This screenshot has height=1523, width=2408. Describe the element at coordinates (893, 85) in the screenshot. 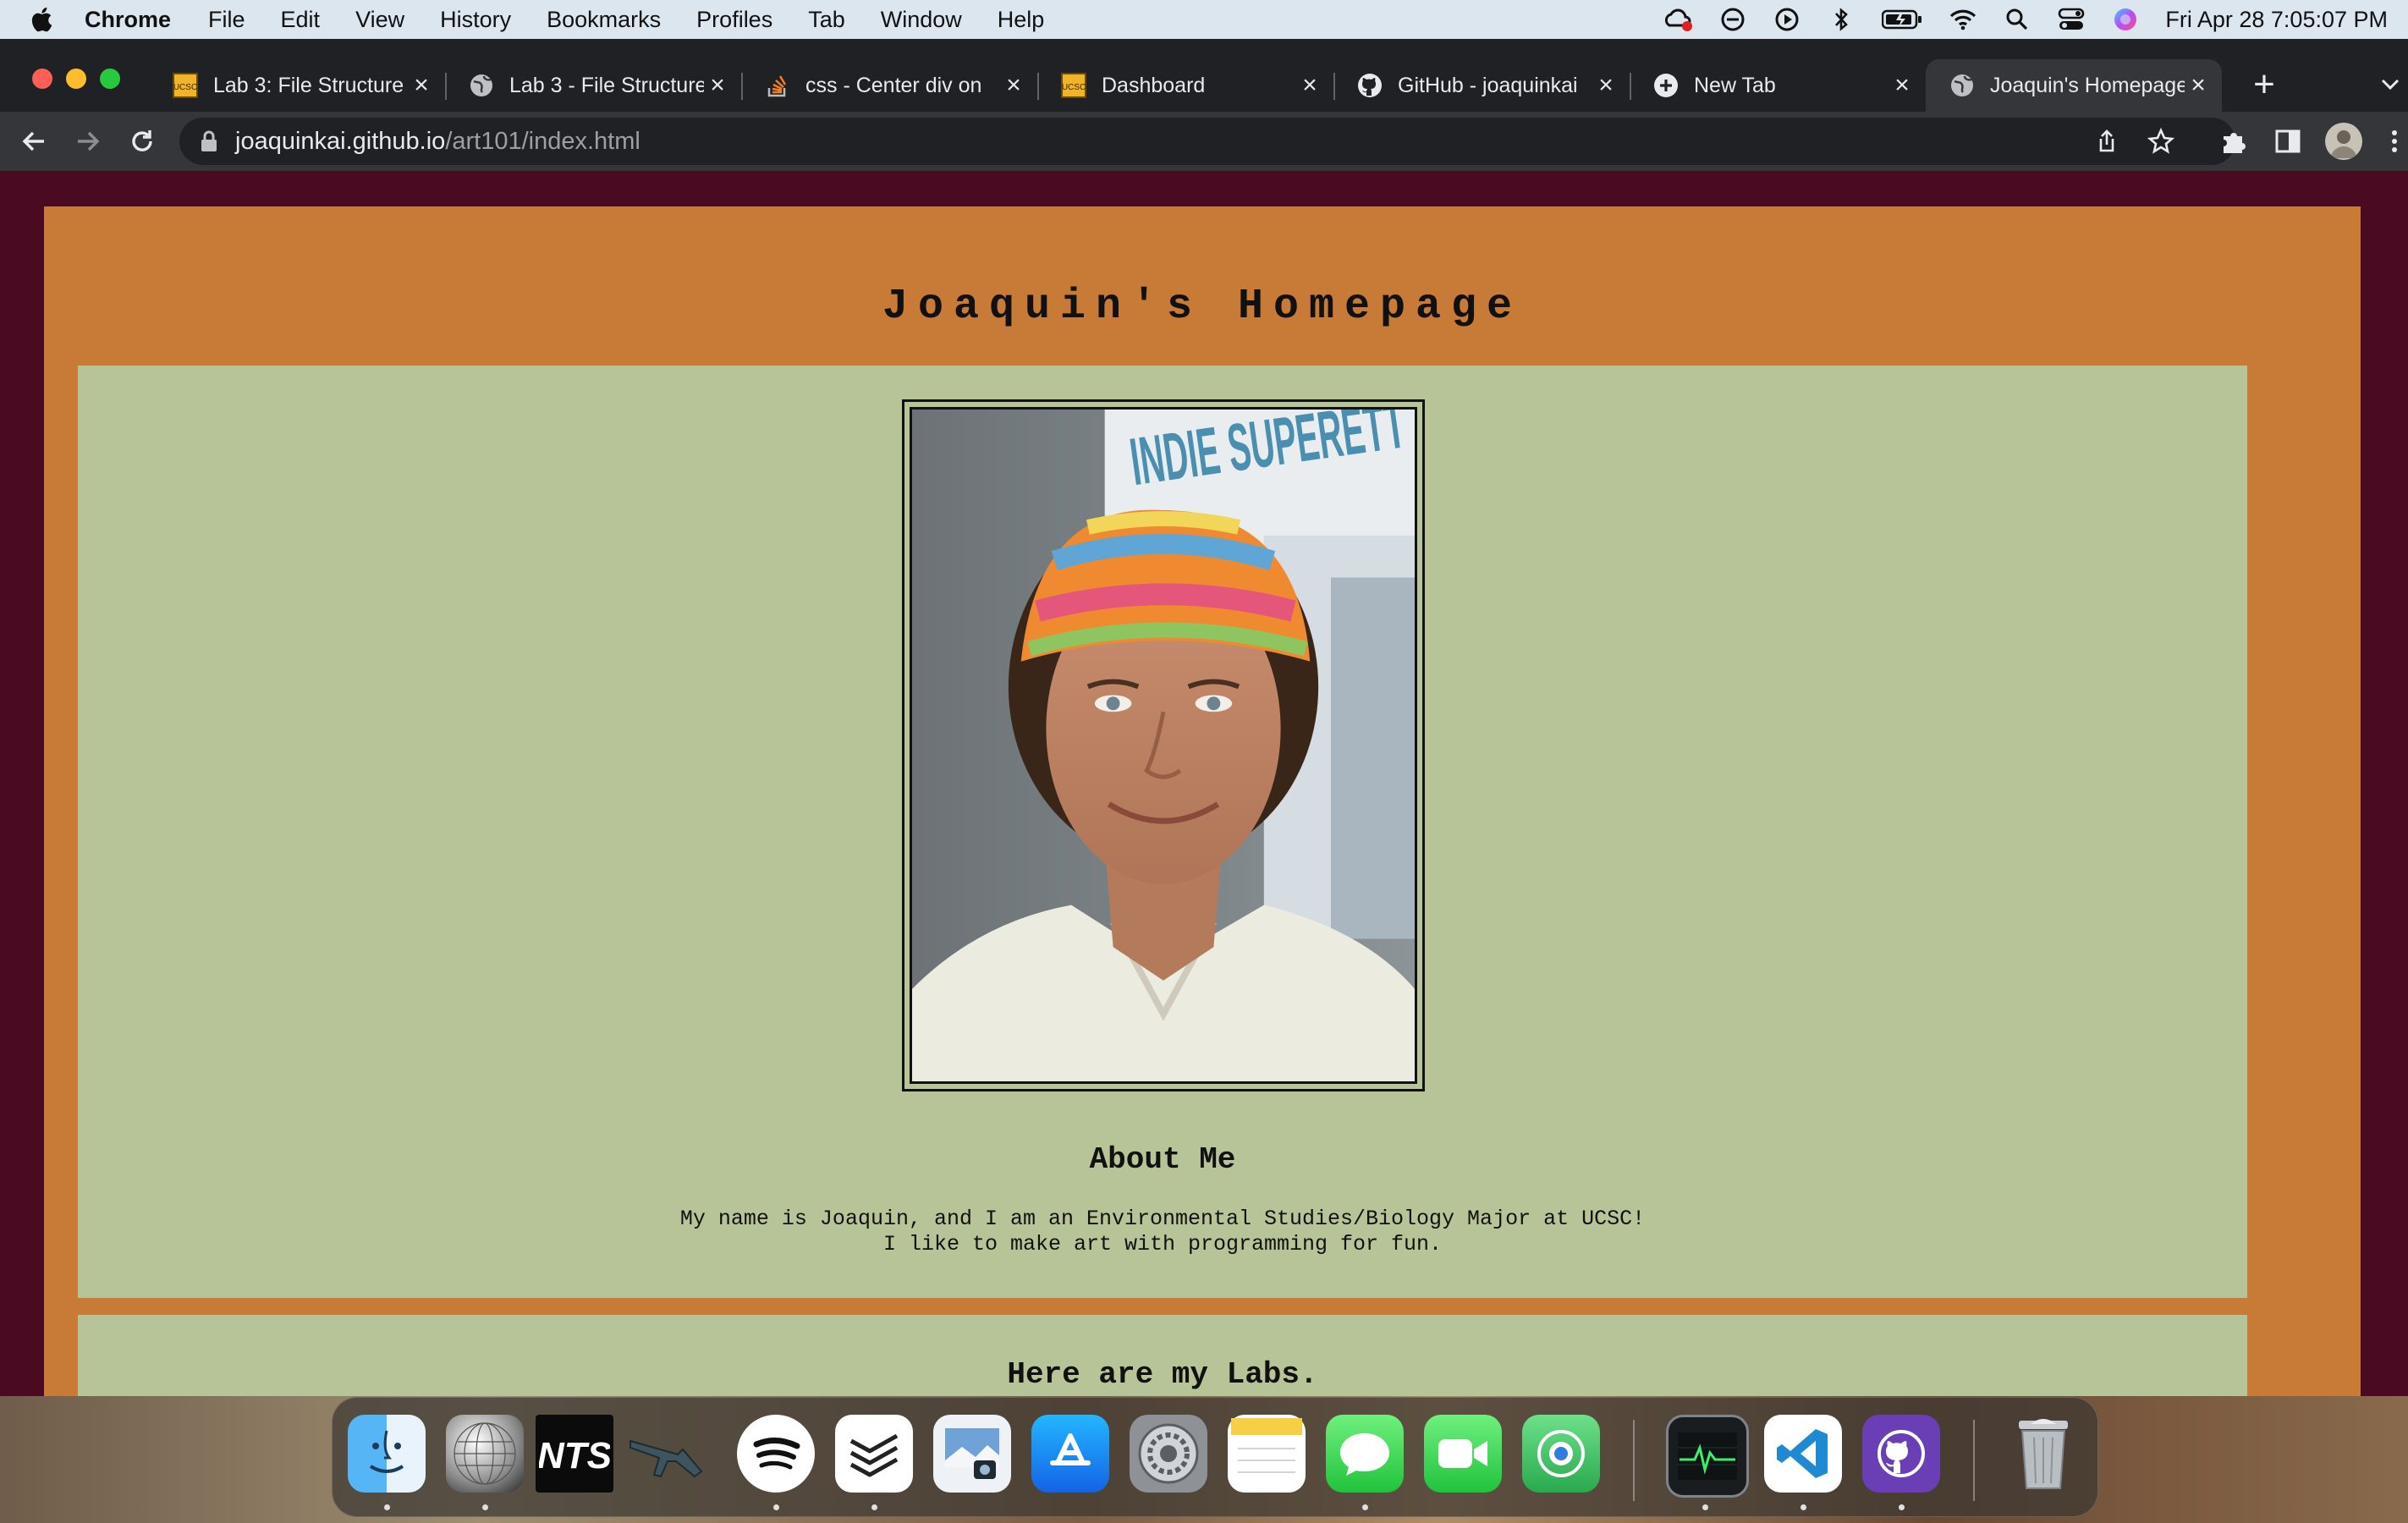

I see `tab-label: css - Center div on` at that location.